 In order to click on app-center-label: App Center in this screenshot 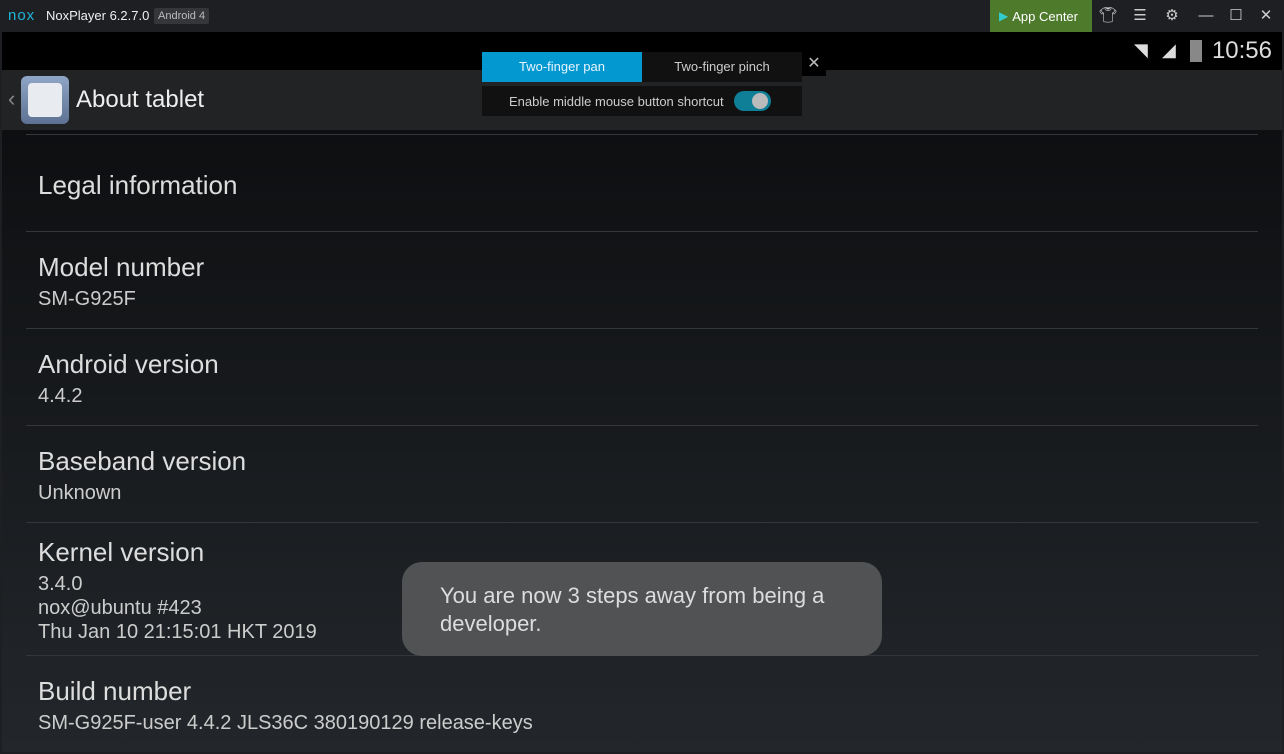, I will do `click(1045, 16)`.